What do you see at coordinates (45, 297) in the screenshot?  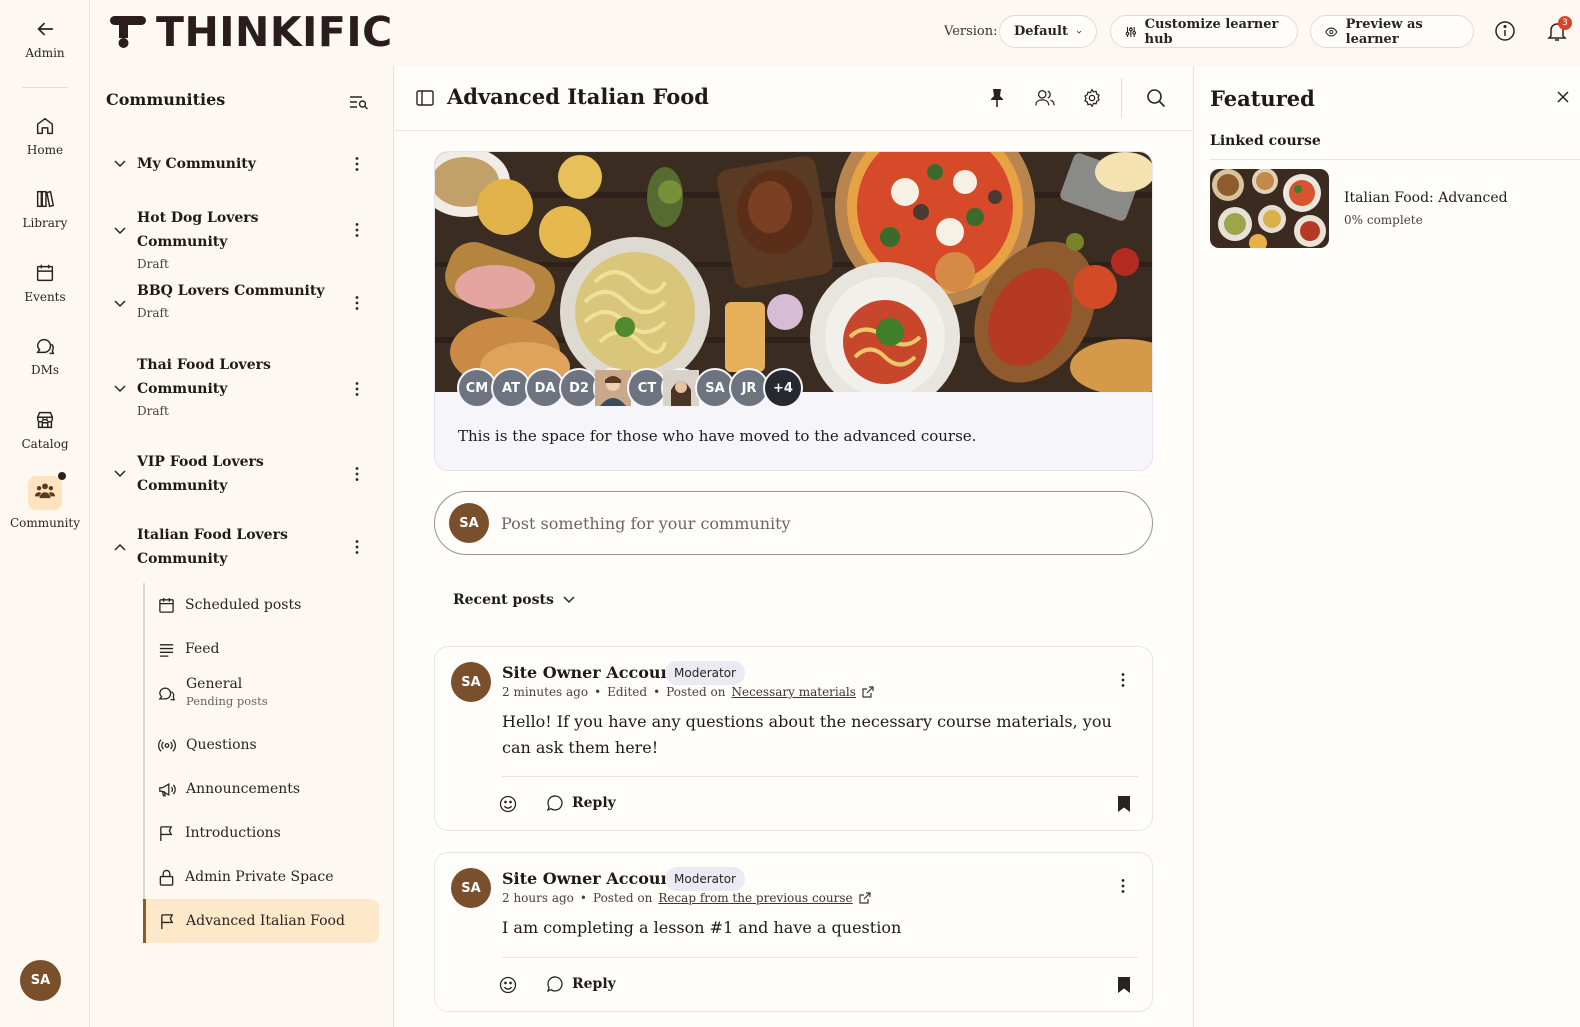 I see `rail-events-label: Events` at bounding box center [45, 297].